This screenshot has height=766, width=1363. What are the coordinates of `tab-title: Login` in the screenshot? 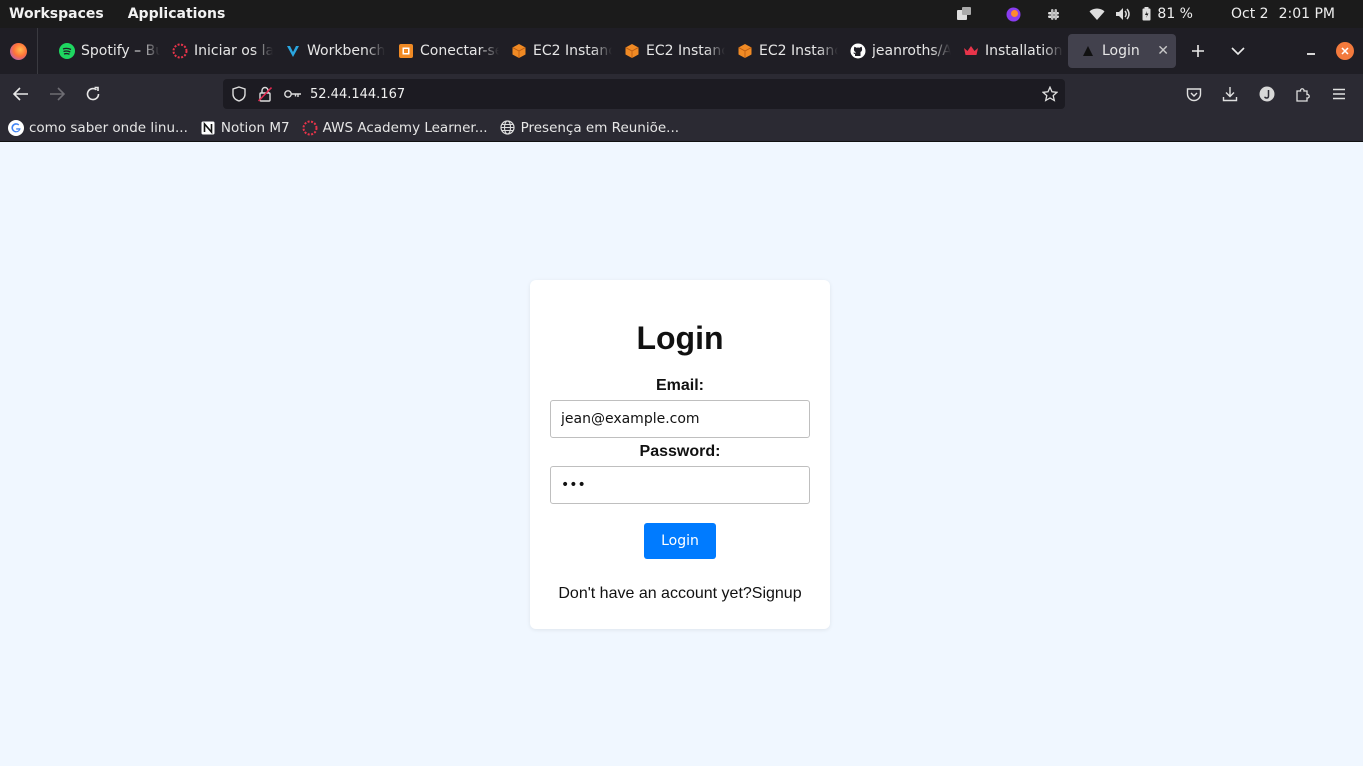 It's located at (1121, 51).